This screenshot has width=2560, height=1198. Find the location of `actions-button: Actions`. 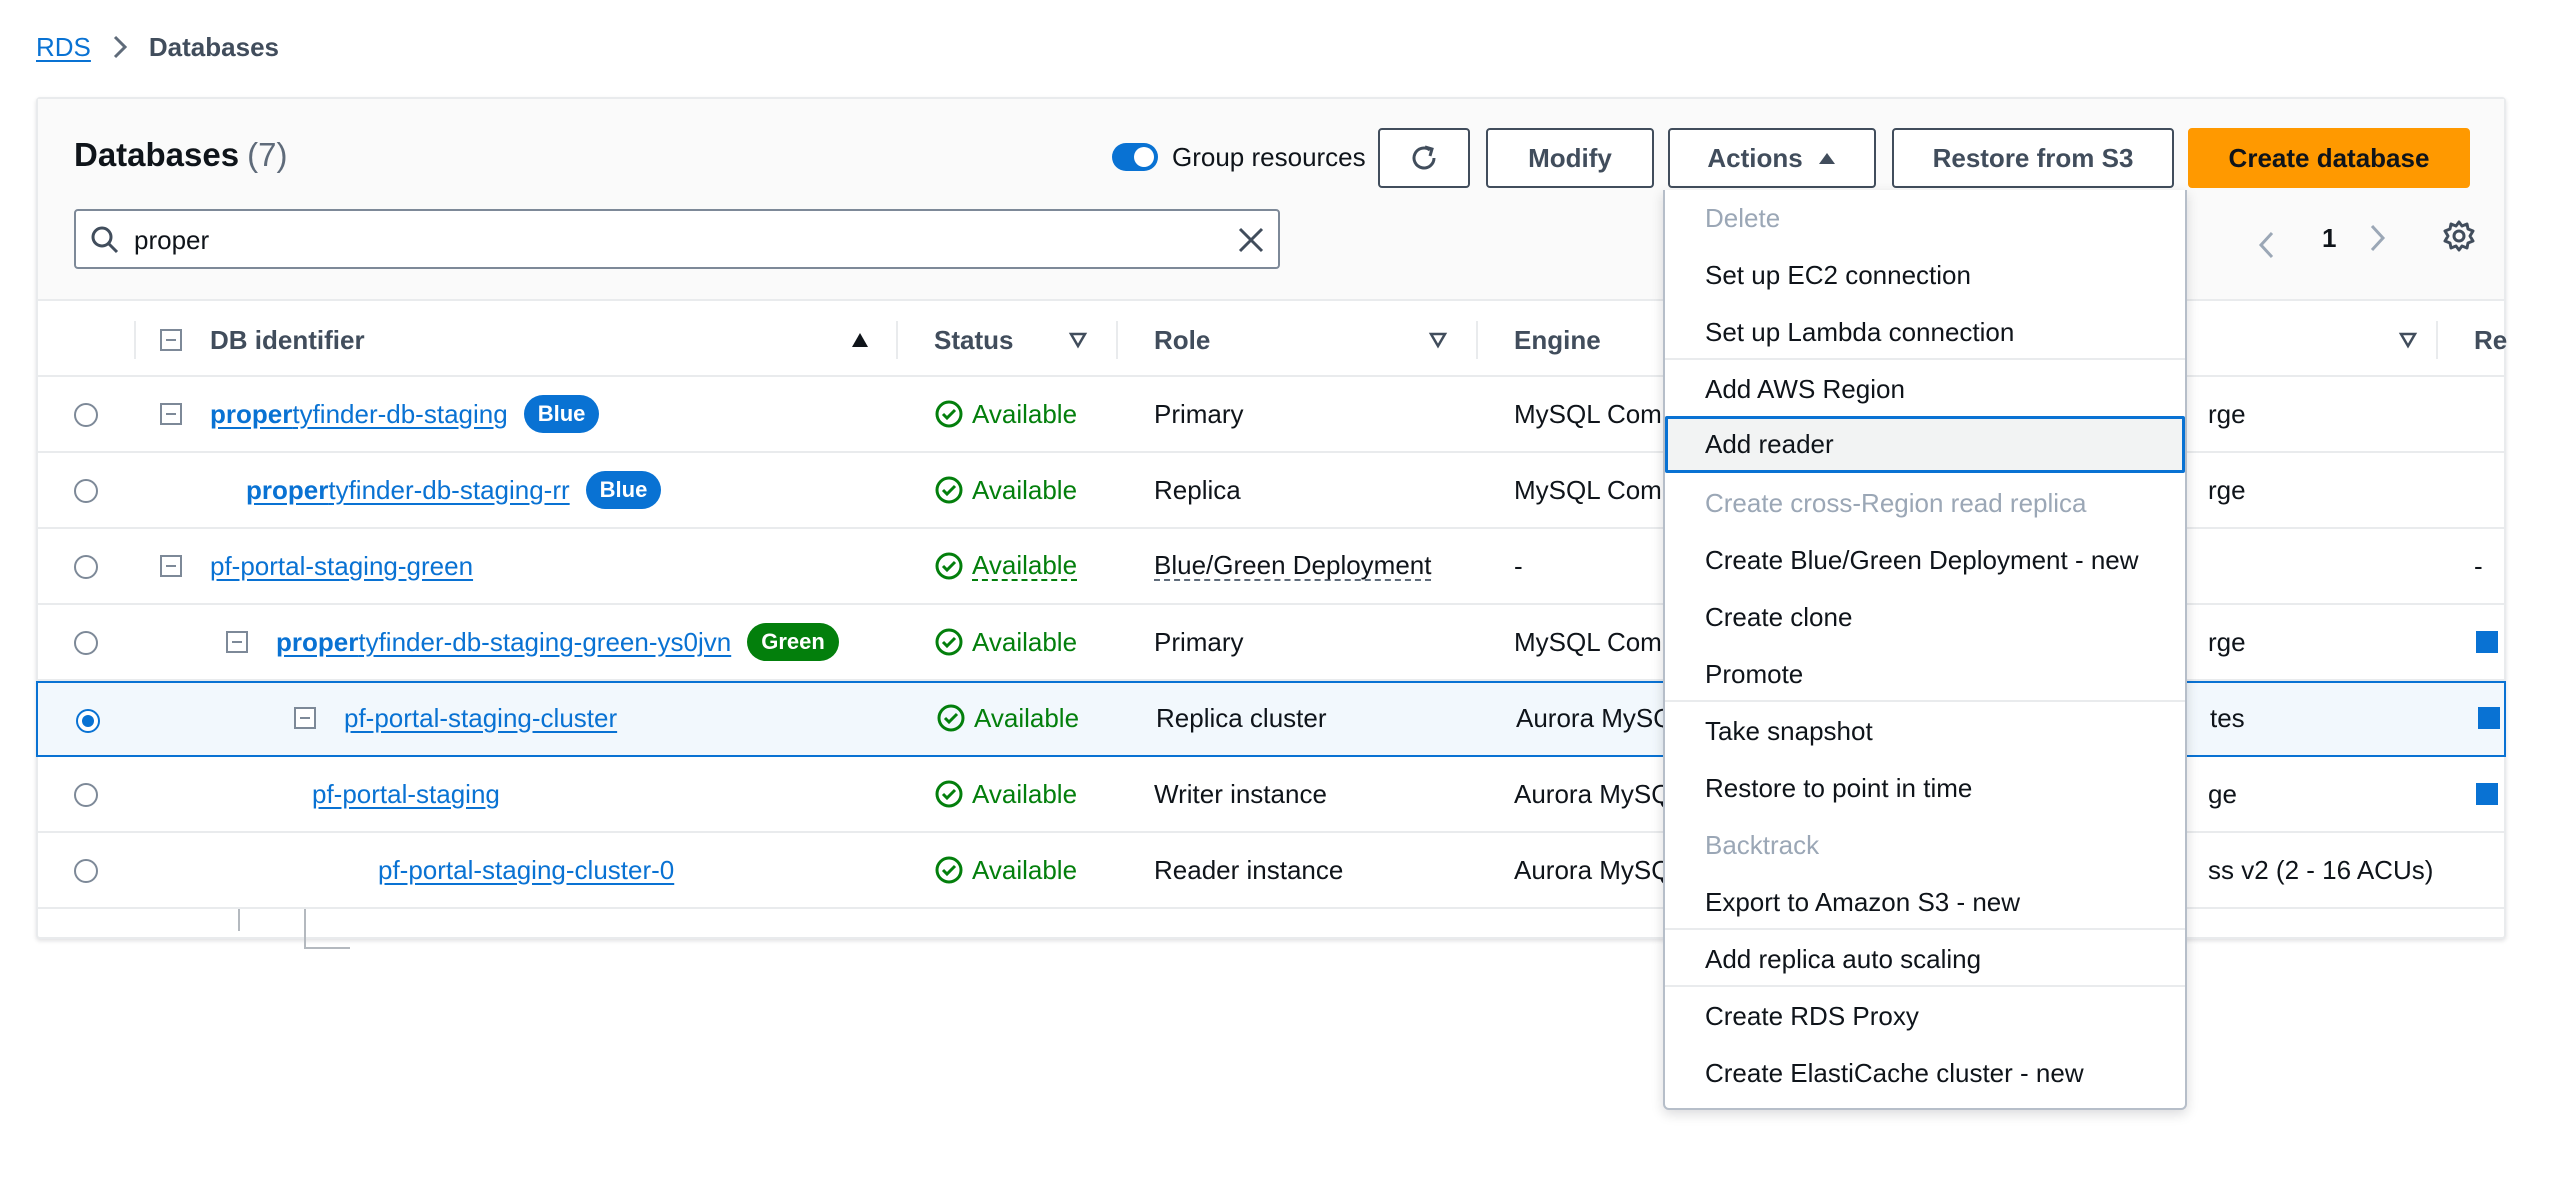

actions-button: Actions is located at coordinates (1772, 158).